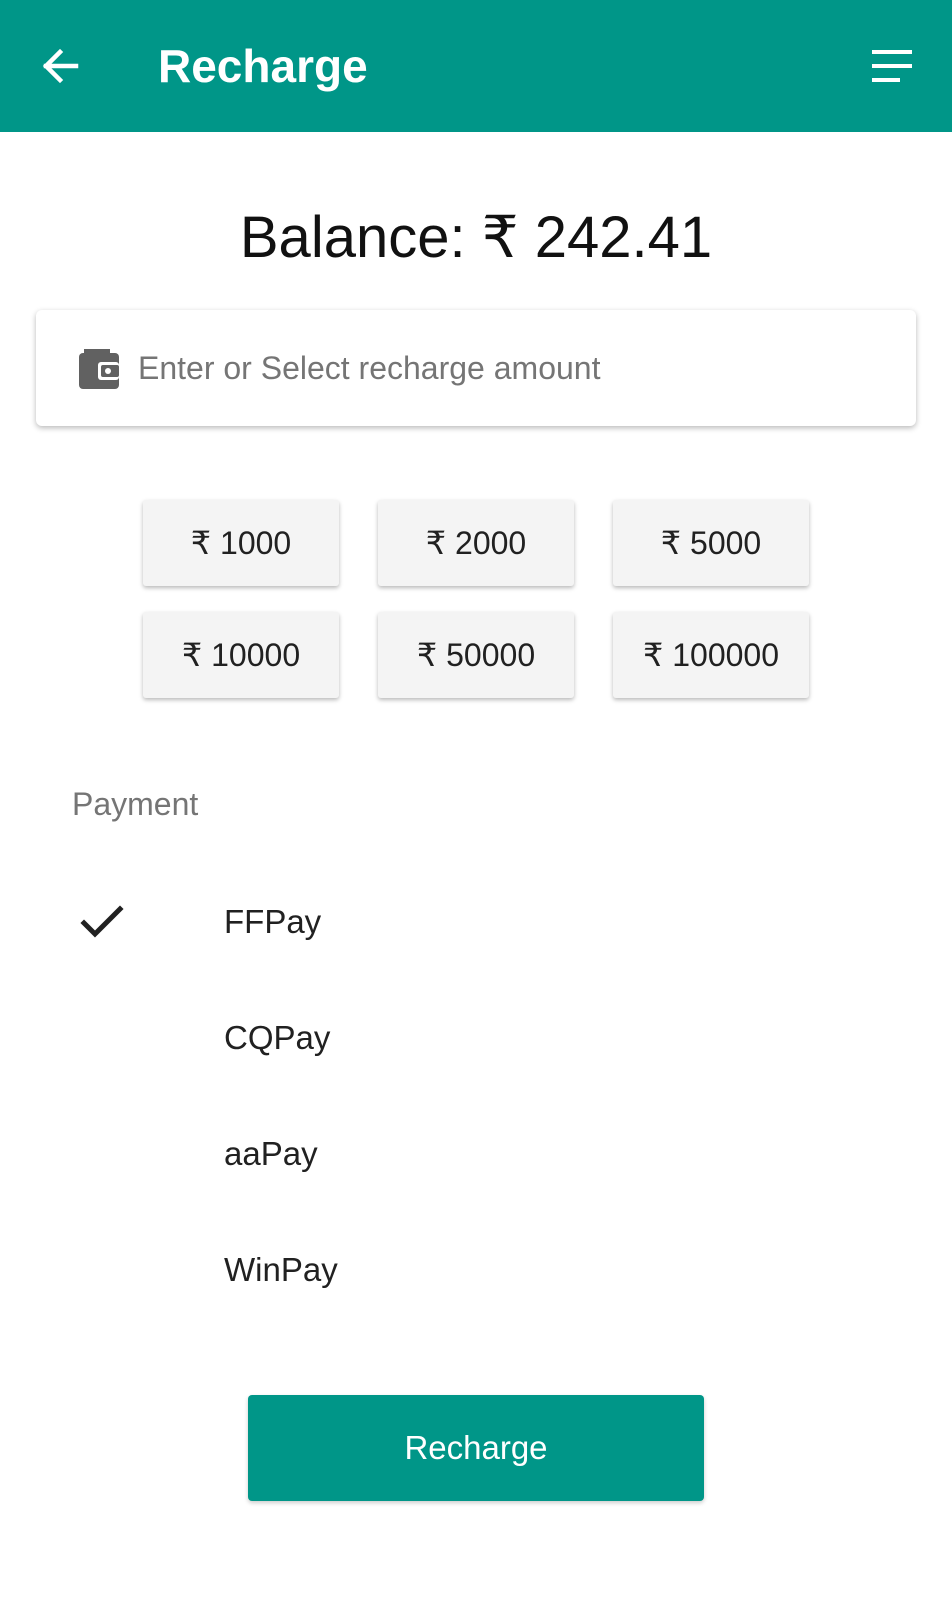  I want to click on checkmark-icon, so click(102, 921).